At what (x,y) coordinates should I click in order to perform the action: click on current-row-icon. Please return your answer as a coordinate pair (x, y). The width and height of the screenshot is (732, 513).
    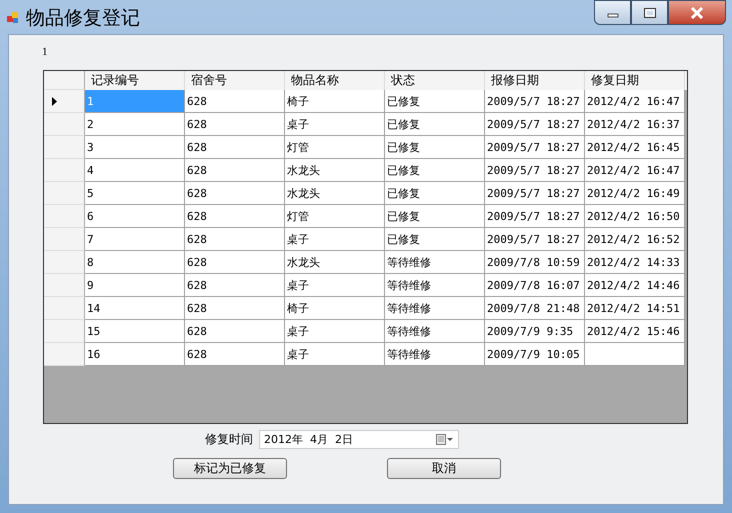
    Looking at the image, I should click on (54, 101).